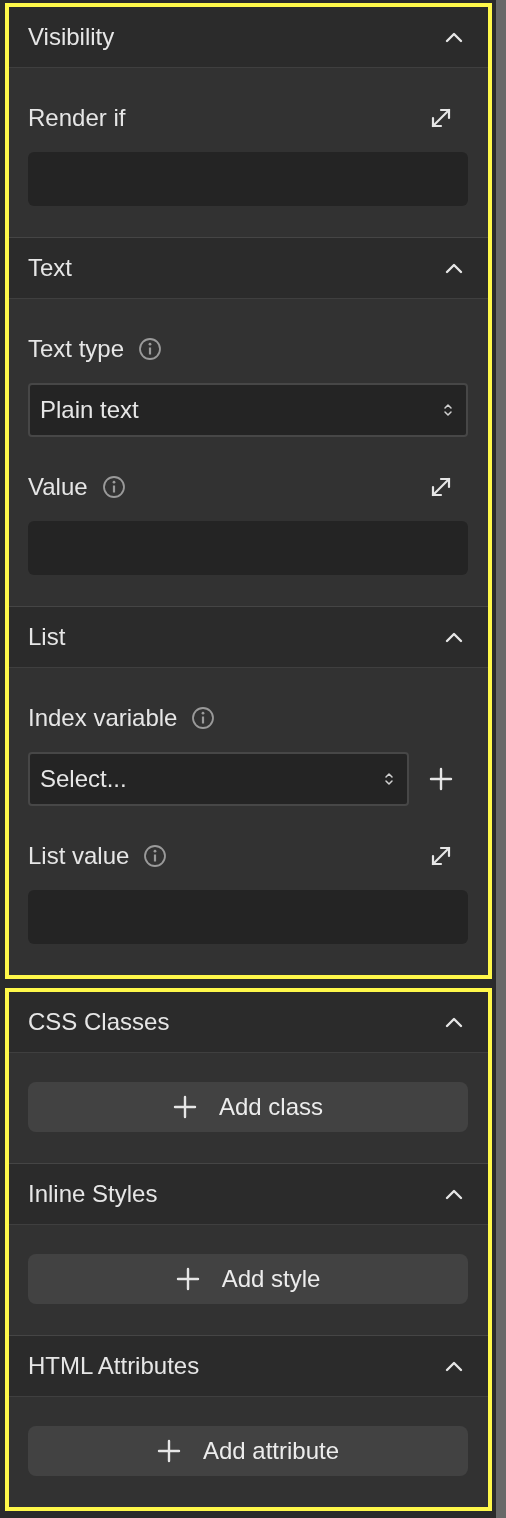 This screenshot has width=506, height=1518. I want to click on section-title: Text, so click(50, 268).